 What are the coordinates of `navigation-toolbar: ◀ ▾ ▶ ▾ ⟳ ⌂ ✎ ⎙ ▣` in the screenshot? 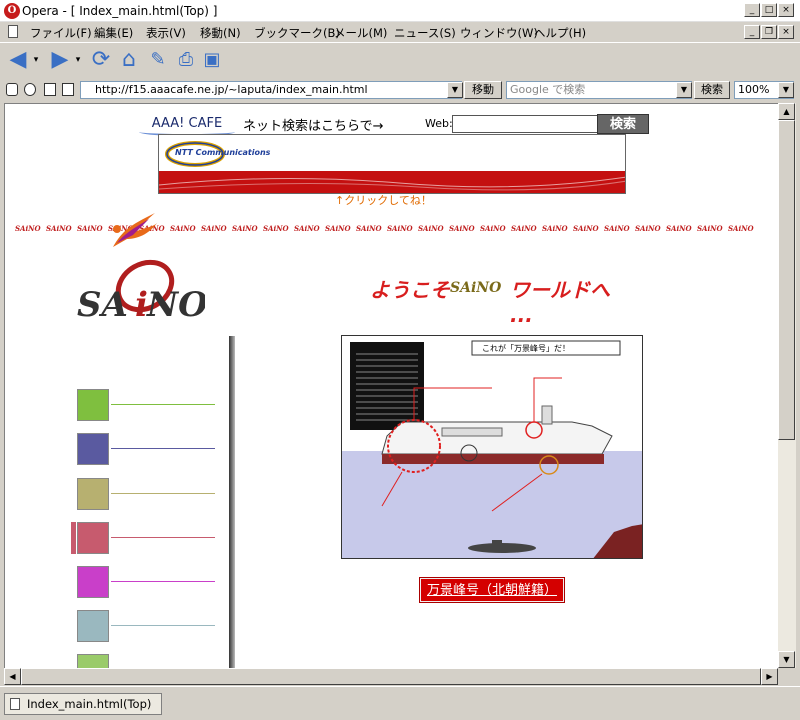 It's located at (400, 60).